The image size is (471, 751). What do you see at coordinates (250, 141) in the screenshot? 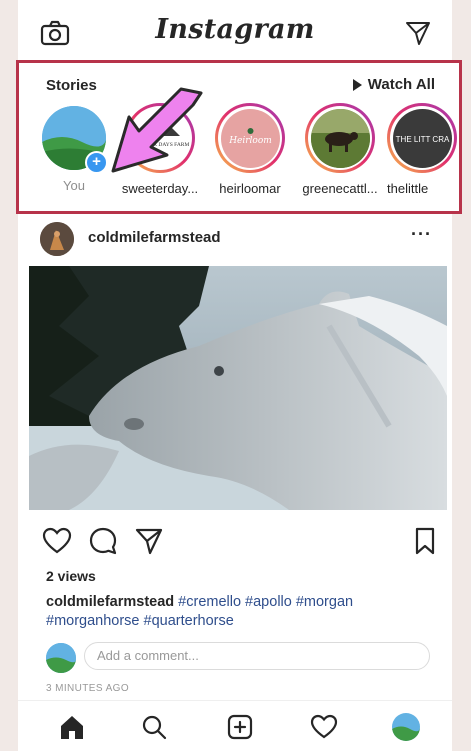
I see `story-pic-text: Heirloom` at bounding box center [250, 141].